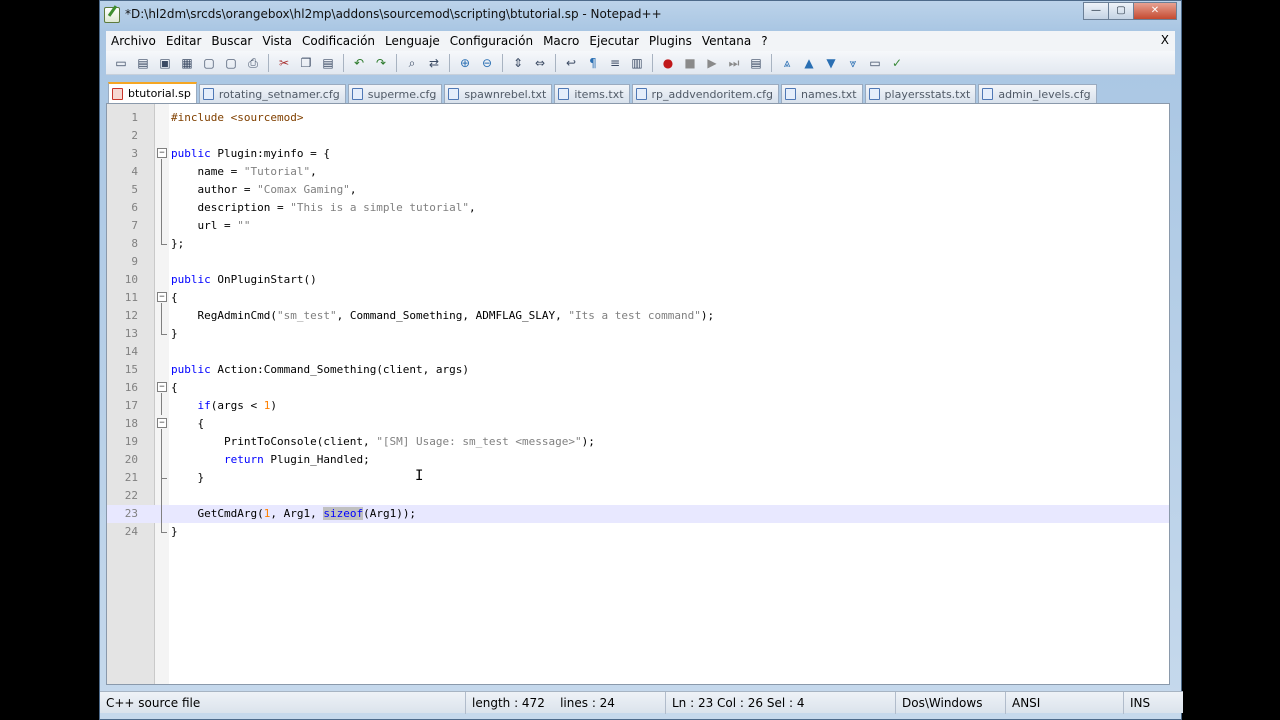  What do you see at coordinates (638, 154) in the screenshot?
I see `code-line: 3 − public Plugin:myinfo = {` at bounding box center [638, 154].